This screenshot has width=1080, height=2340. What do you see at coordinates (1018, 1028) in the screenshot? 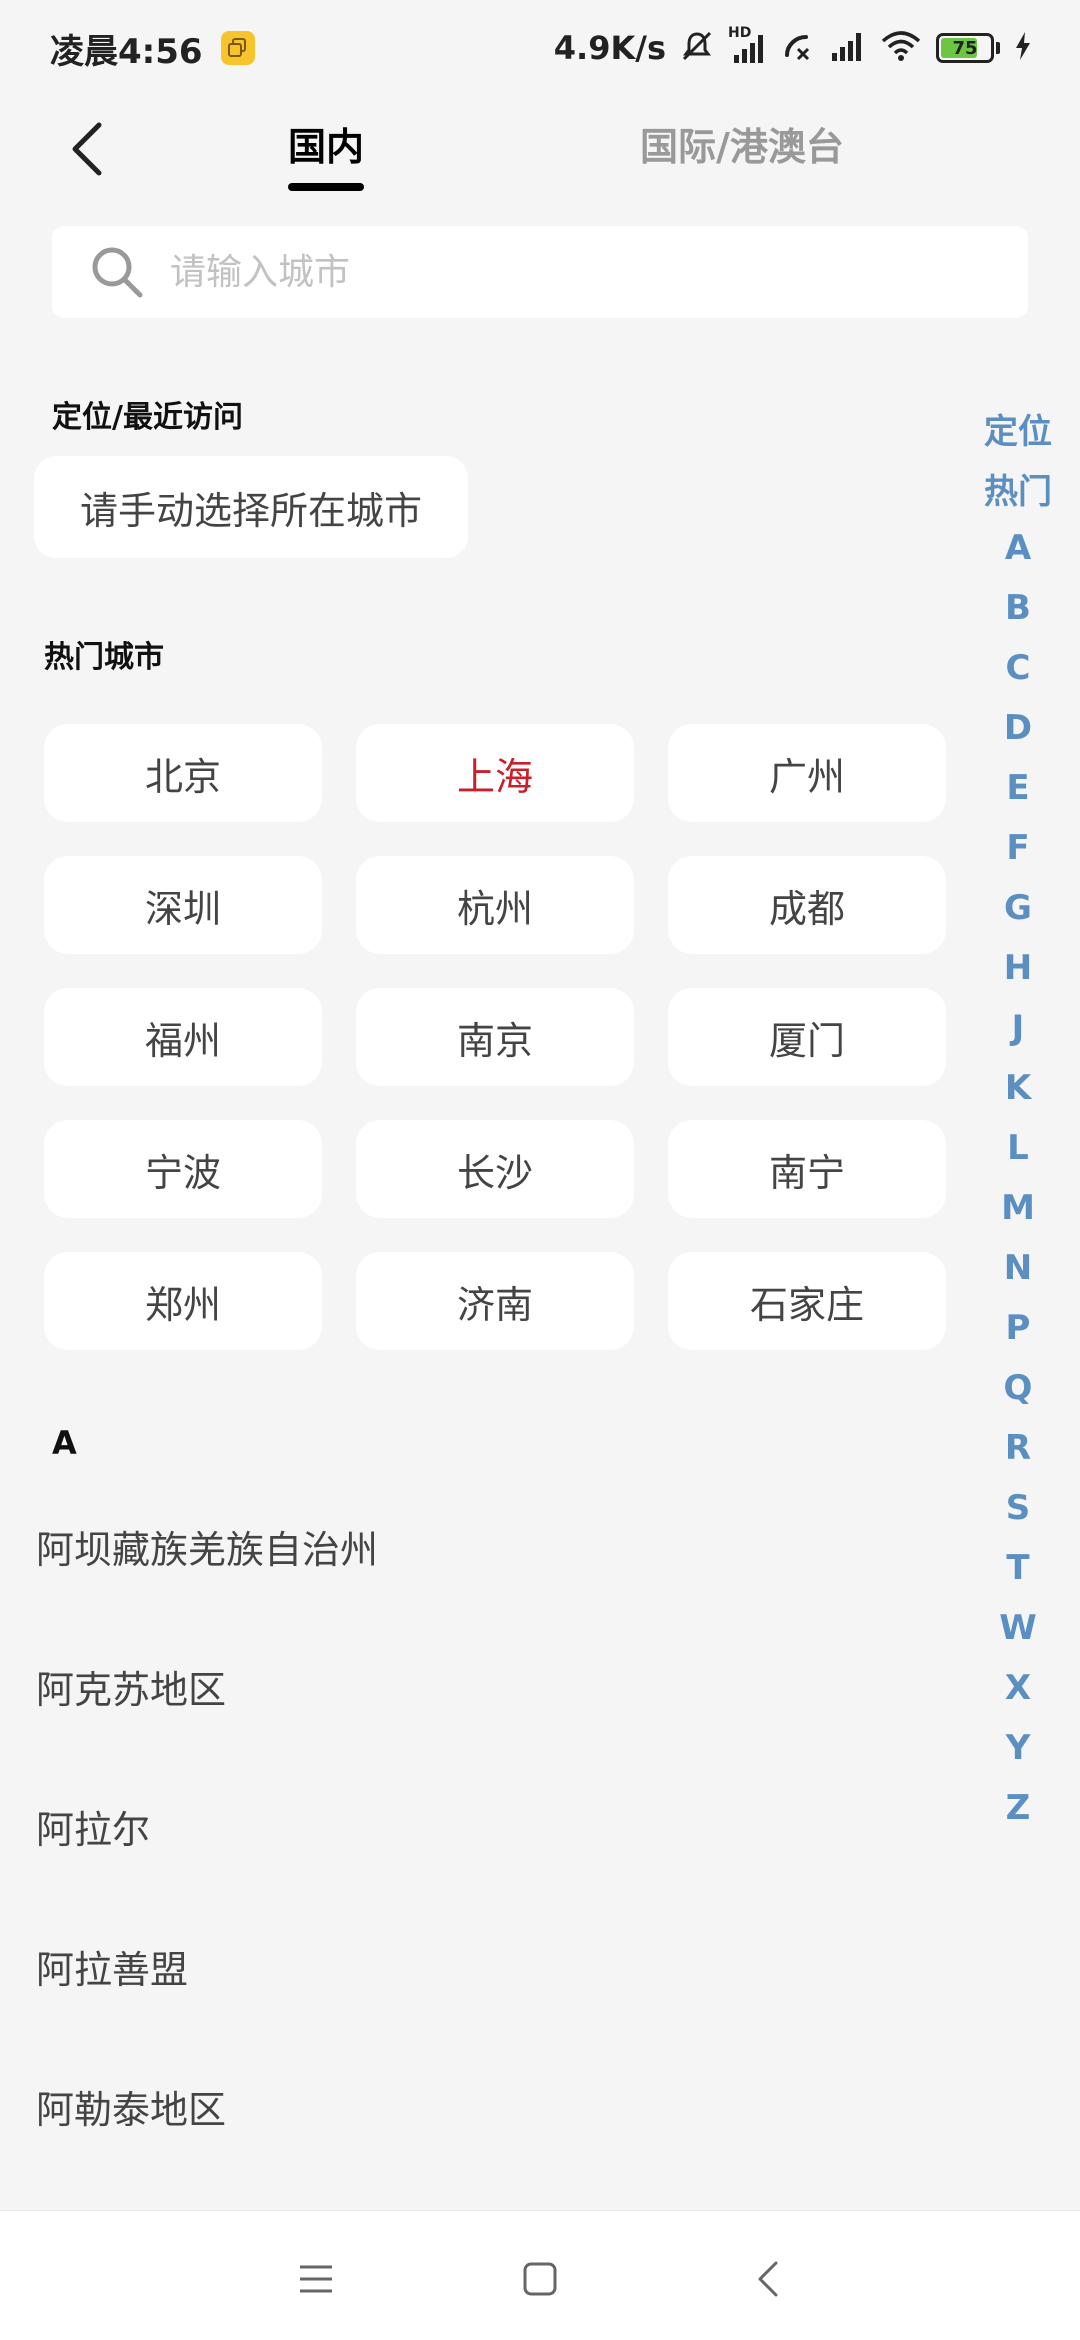
I see `index-item: J` at bounding box center [1018, 1028].